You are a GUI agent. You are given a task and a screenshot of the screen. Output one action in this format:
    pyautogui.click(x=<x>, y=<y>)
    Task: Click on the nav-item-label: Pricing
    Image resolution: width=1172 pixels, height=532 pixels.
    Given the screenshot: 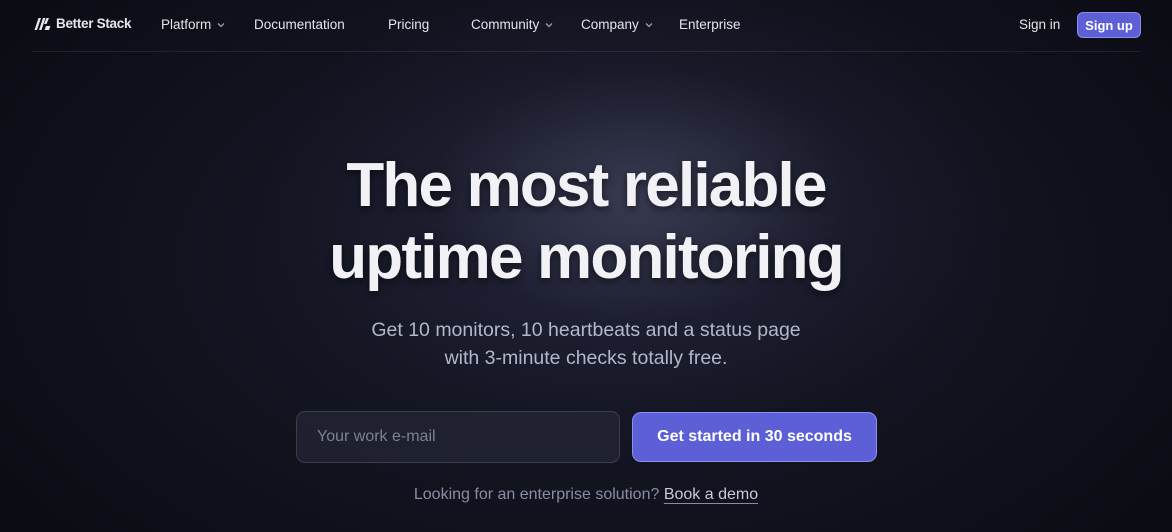 What is the action you would take?
    pyautogui.click(x=409, y=24)
    